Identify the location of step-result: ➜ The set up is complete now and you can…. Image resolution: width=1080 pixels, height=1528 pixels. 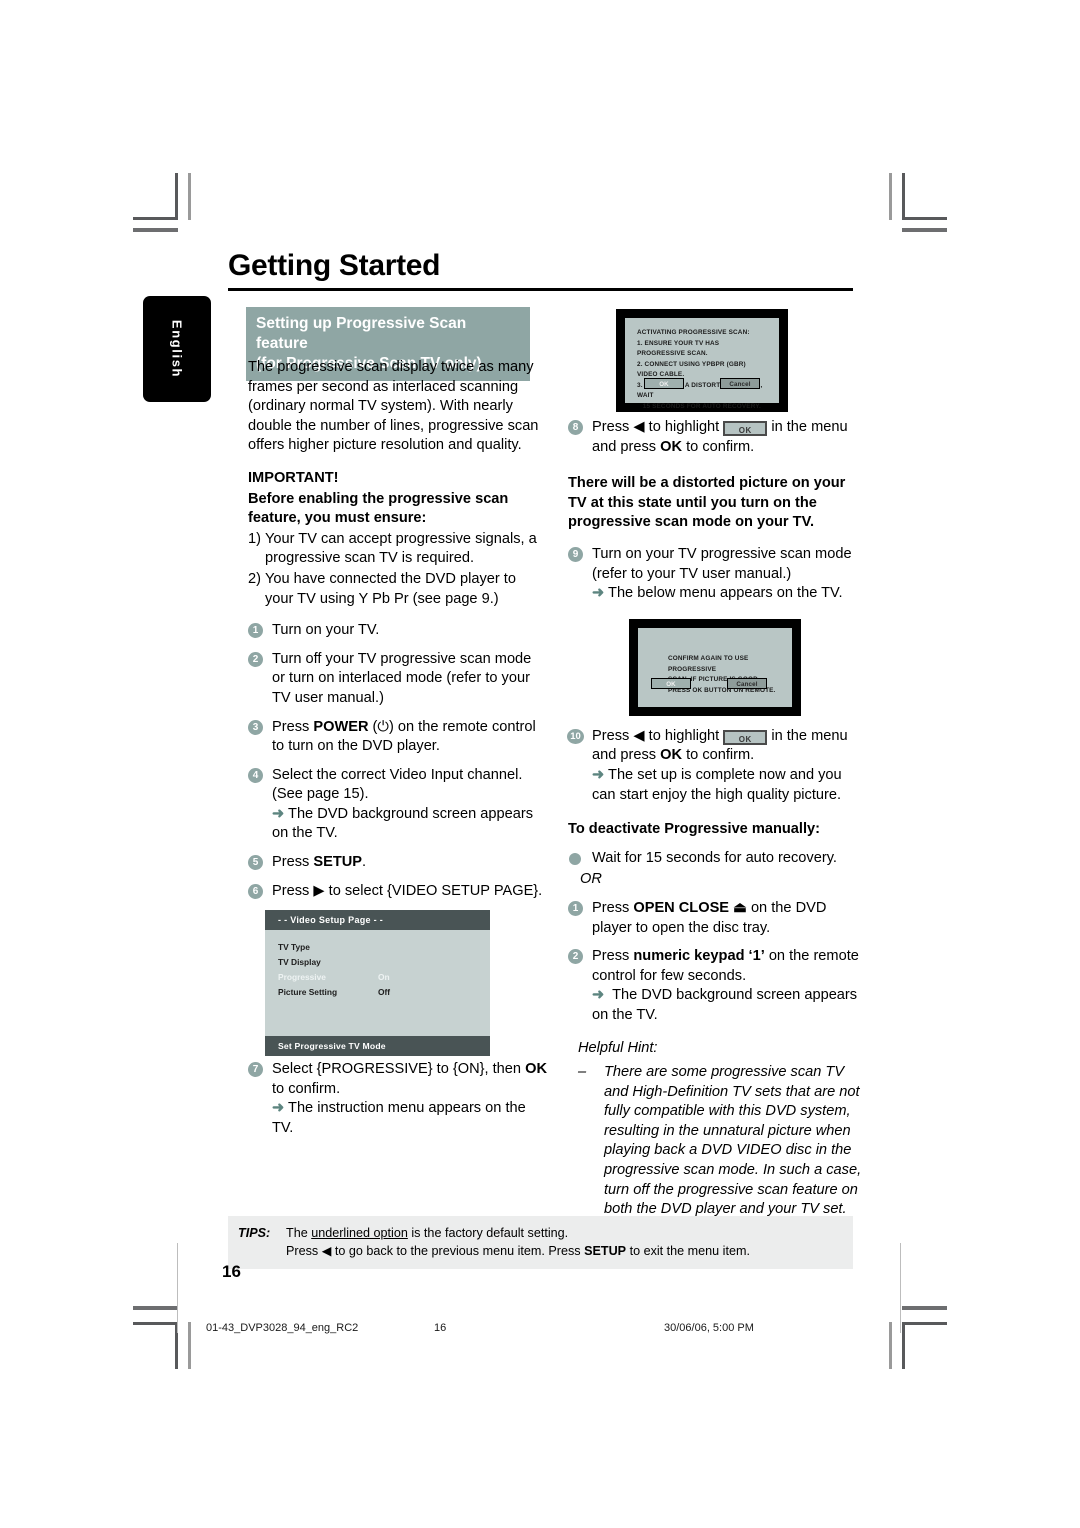
(730, 785).